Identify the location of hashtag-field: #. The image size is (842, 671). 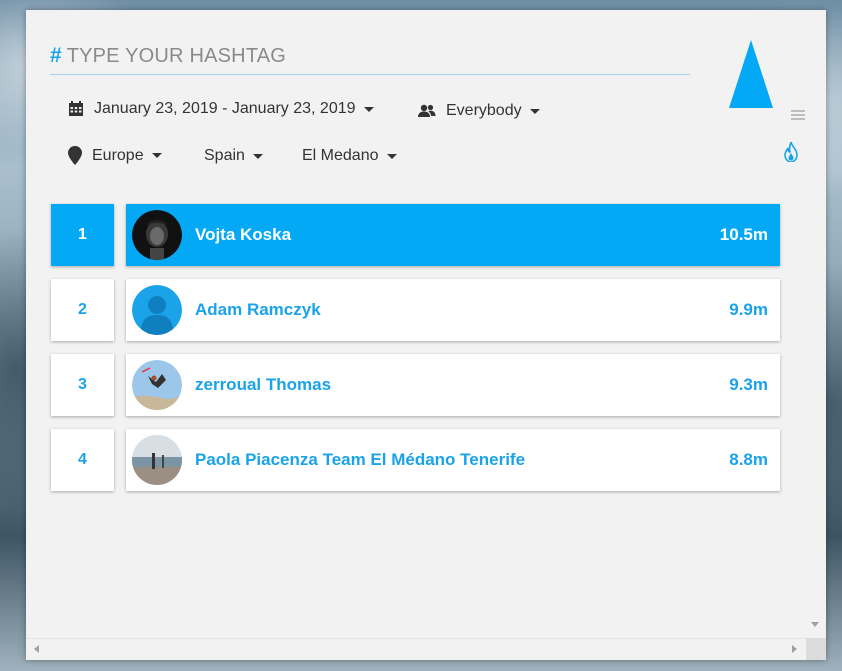
(370, 56).